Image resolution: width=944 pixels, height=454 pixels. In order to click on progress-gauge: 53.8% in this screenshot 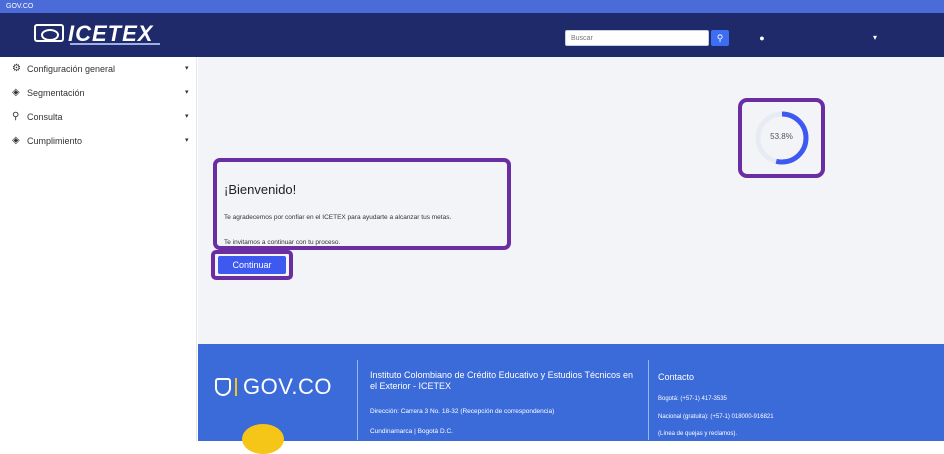, I will do `click(781, 138)`.